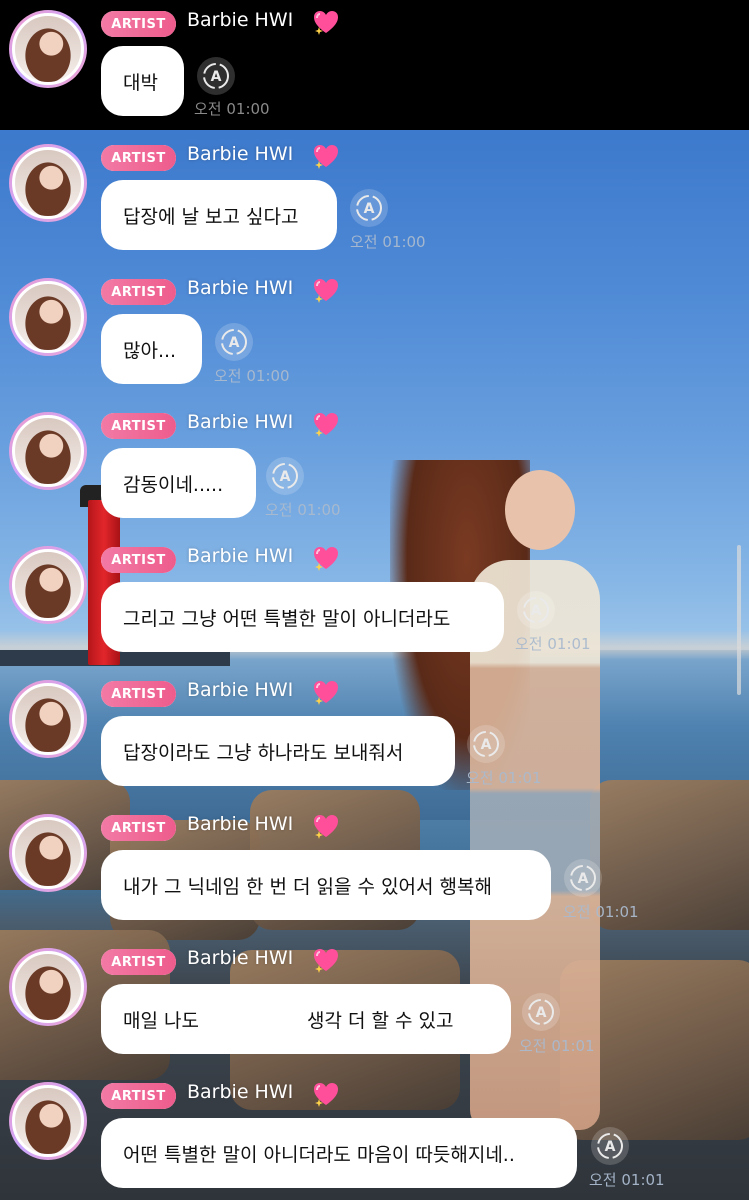 This screenshot has height=1200, width=749. Describe the element at coordinates (161, 1020) in the screenshot. I see `message-text-before: 매일 나도` at that location.